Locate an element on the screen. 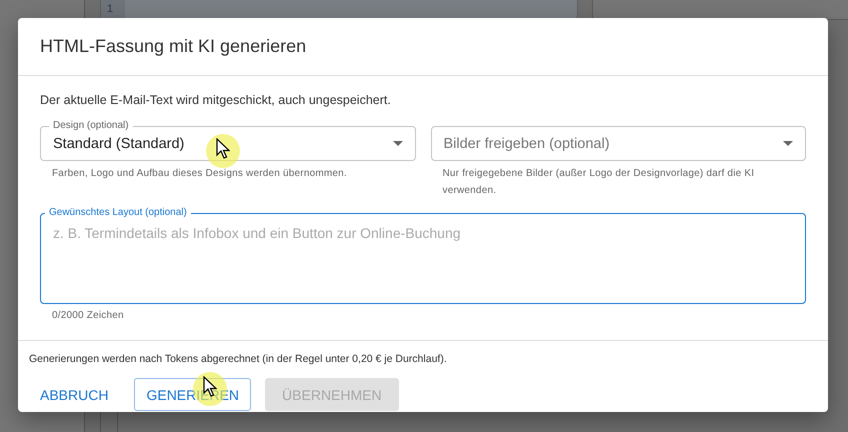 The height and width of the screenshot is (432, 848). dropdown-select: Bilder freigeben (optional) is located at coordinates (618, 143).